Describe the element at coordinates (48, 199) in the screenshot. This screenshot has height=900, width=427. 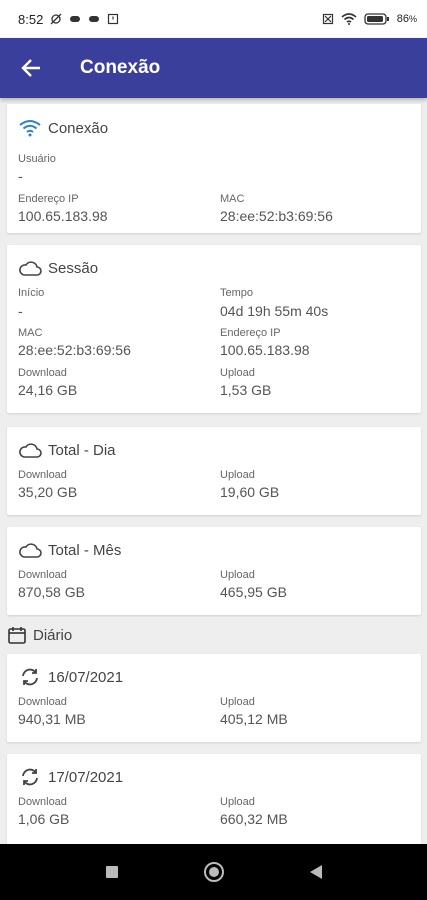
I see `ip-label: Endereço IP` at that location.